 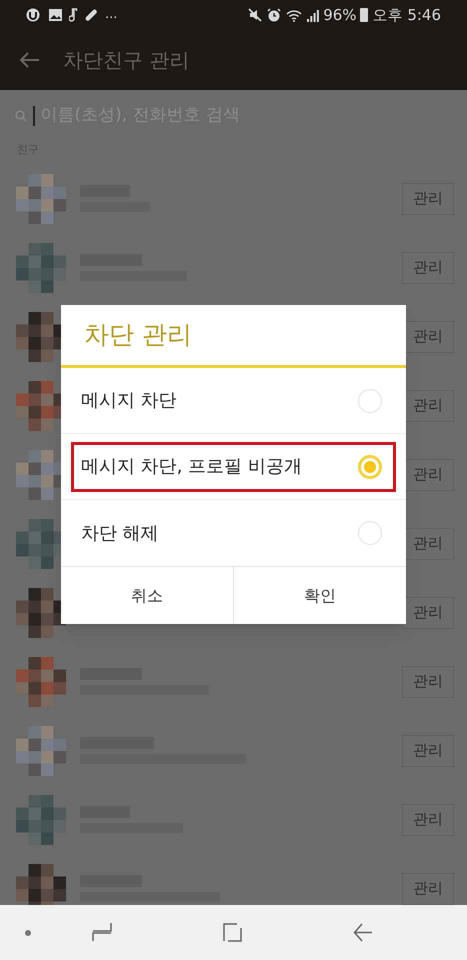 I want to click on image-icon, so click(x=55, y=15).